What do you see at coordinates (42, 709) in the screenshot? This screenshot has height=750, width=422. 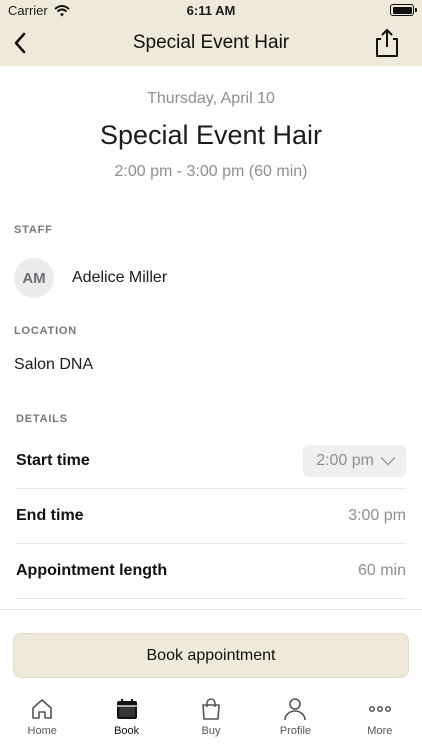 I see `home-icon` at bounding box center [42, 709].